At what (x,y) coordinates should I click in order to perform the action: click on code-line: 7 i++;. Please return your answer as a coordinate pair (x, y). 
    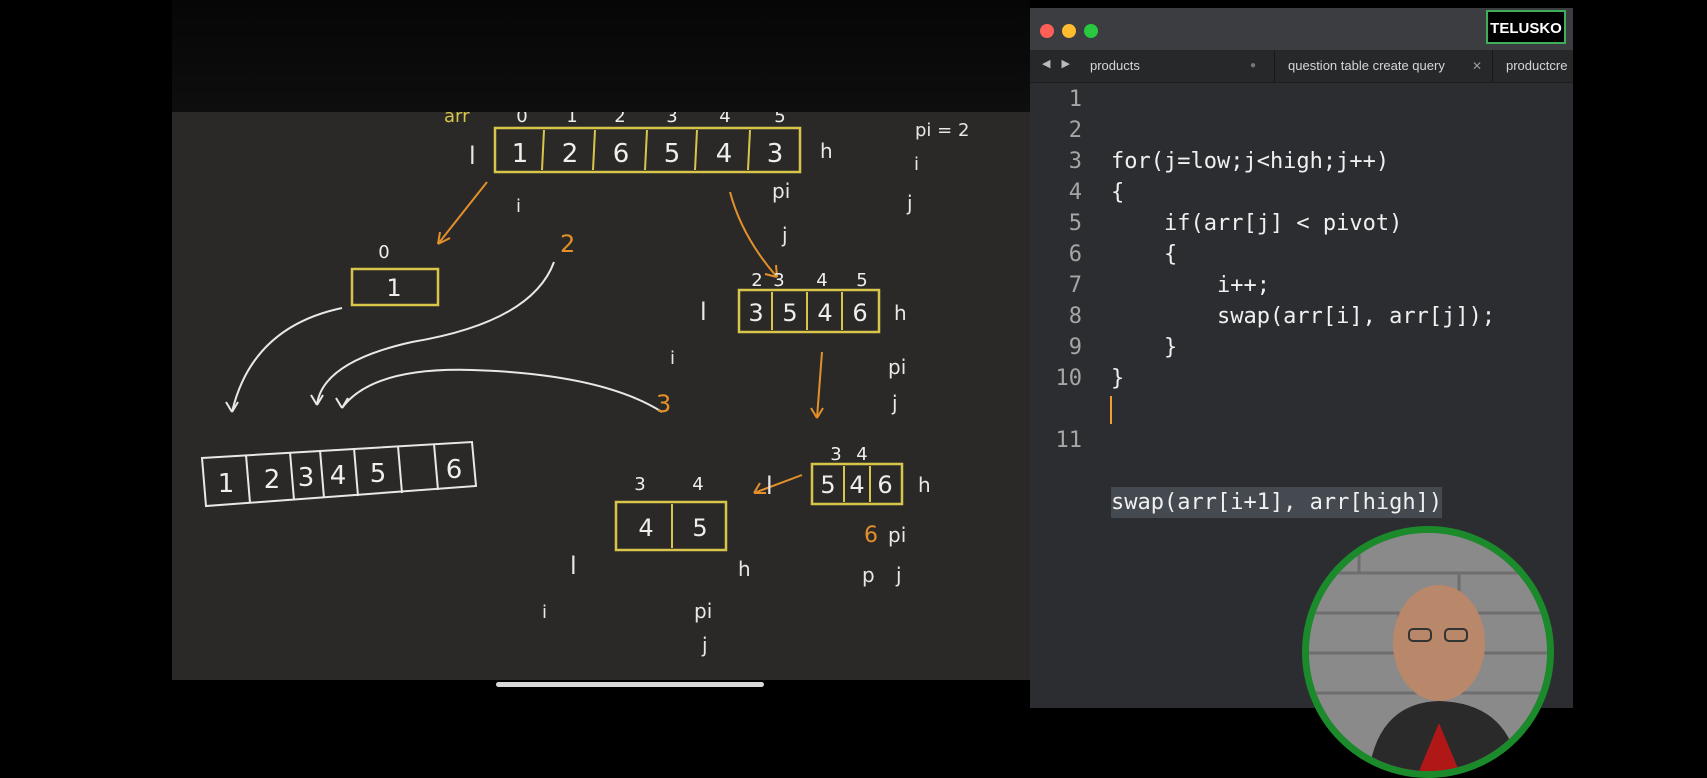
    Looking at the image, I should click on (1301, 285).